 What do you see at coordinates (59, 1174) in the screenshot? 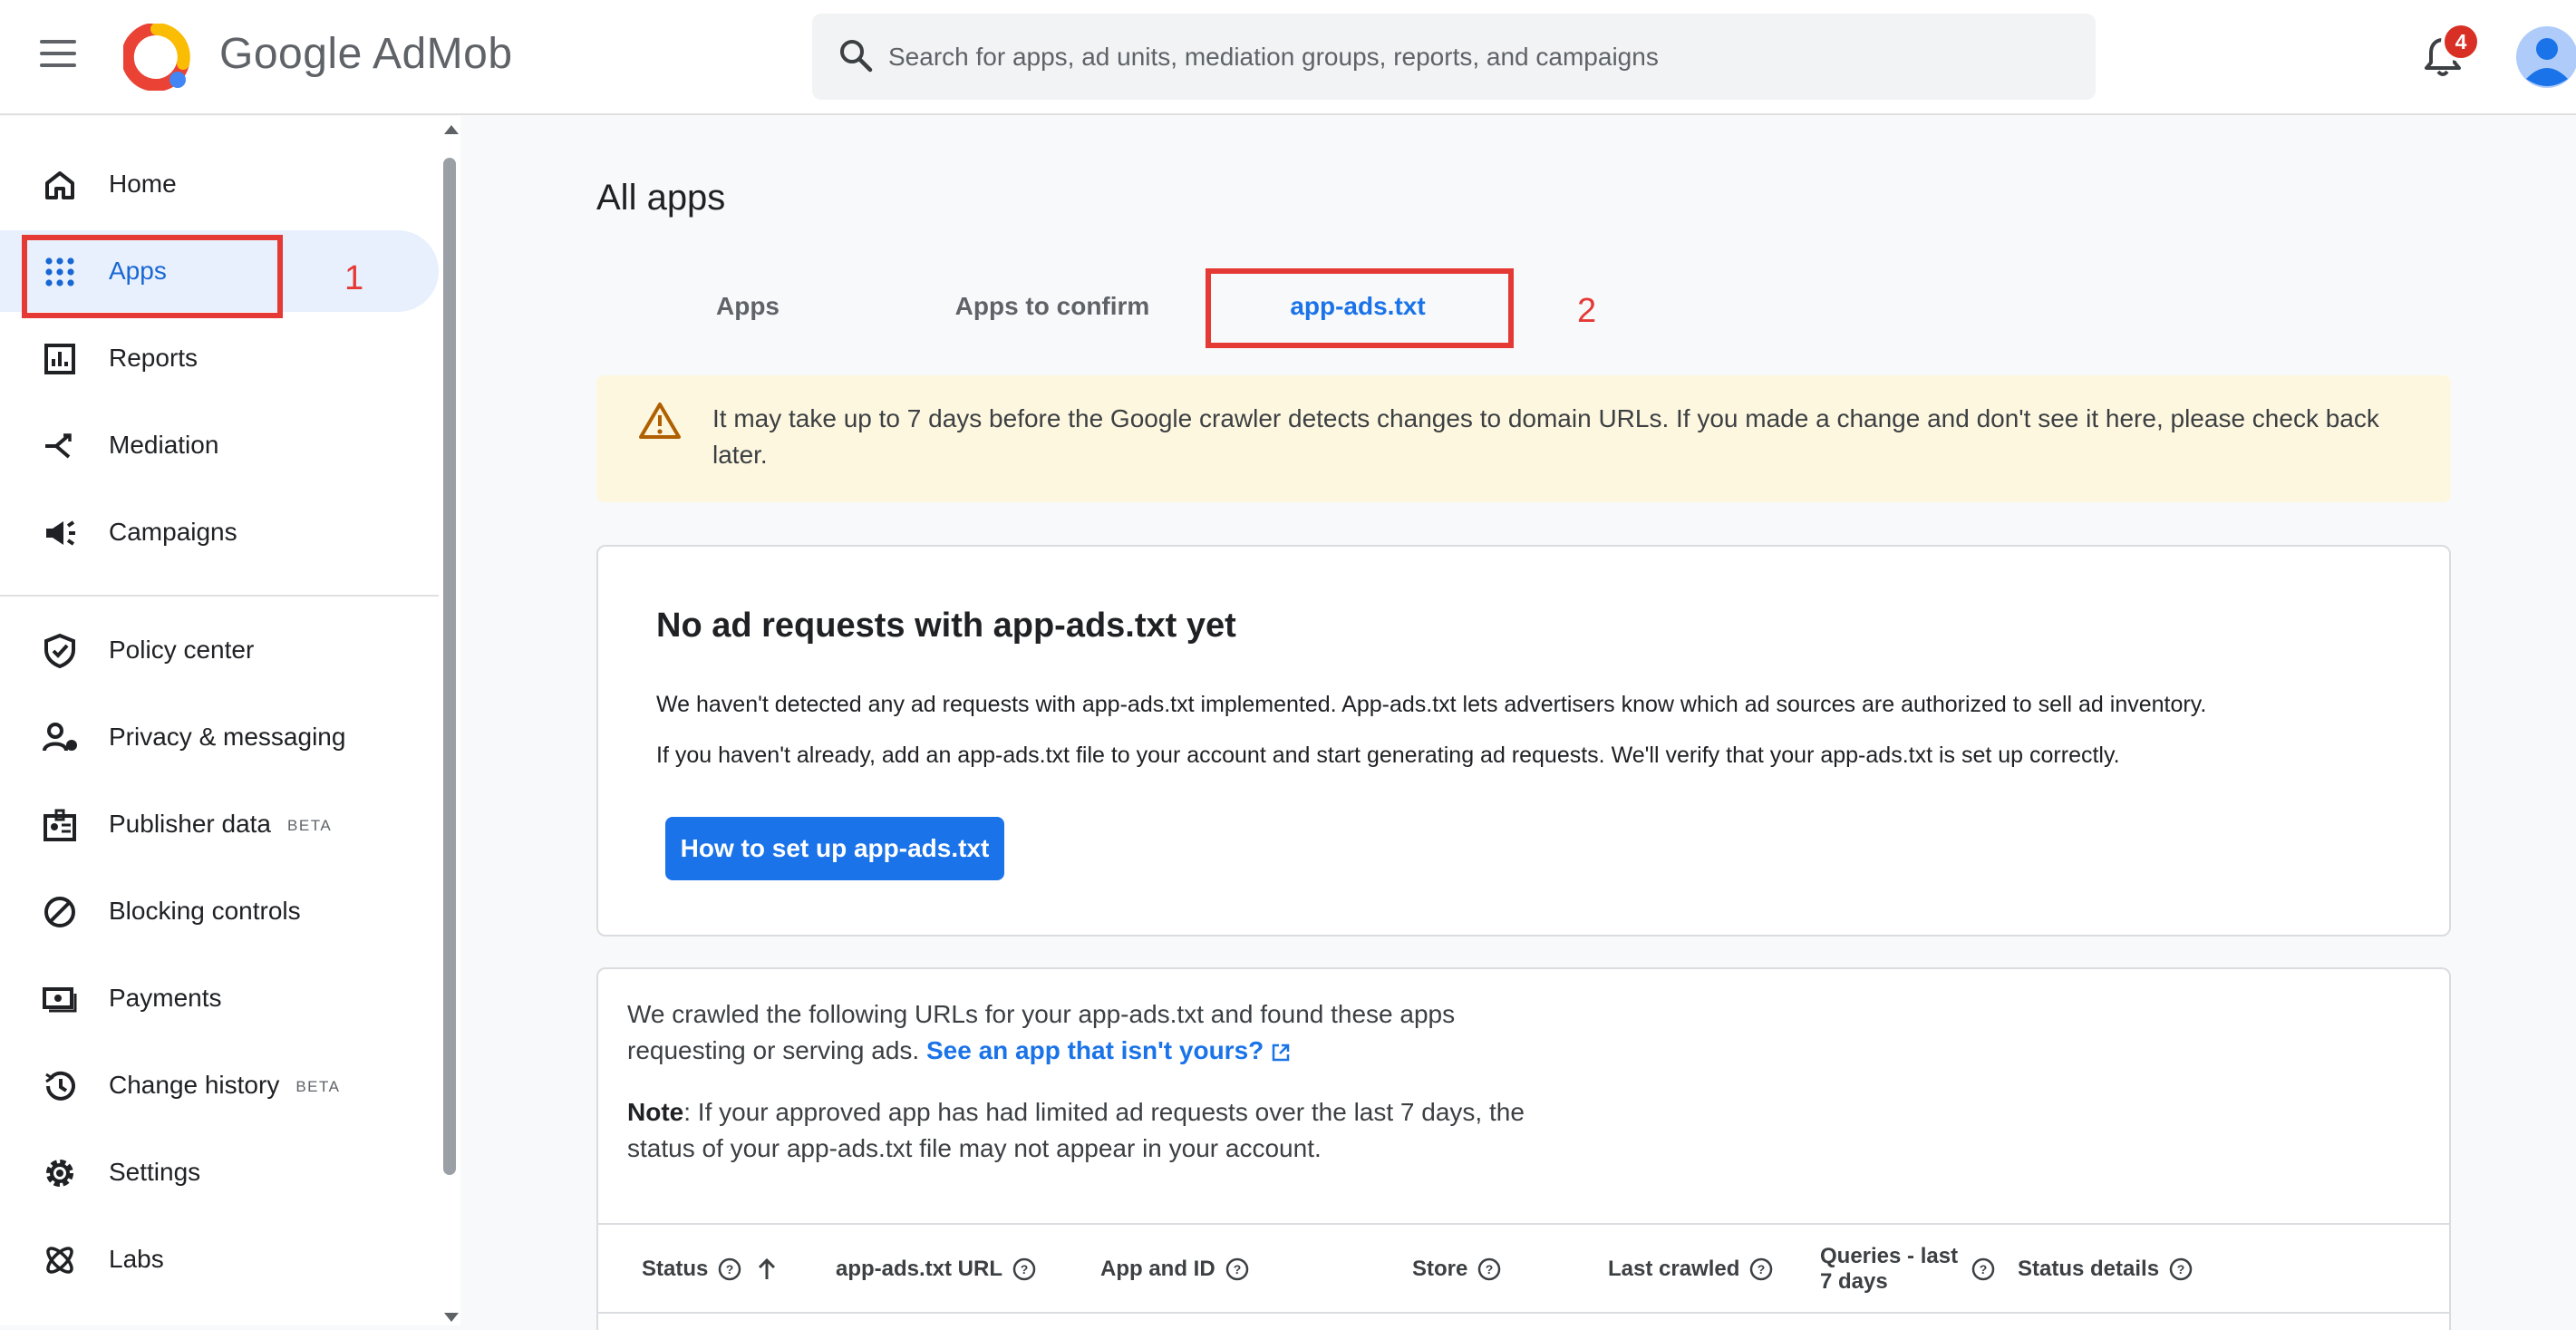
I see `gear-icon` at bounding box center [59, 1174].